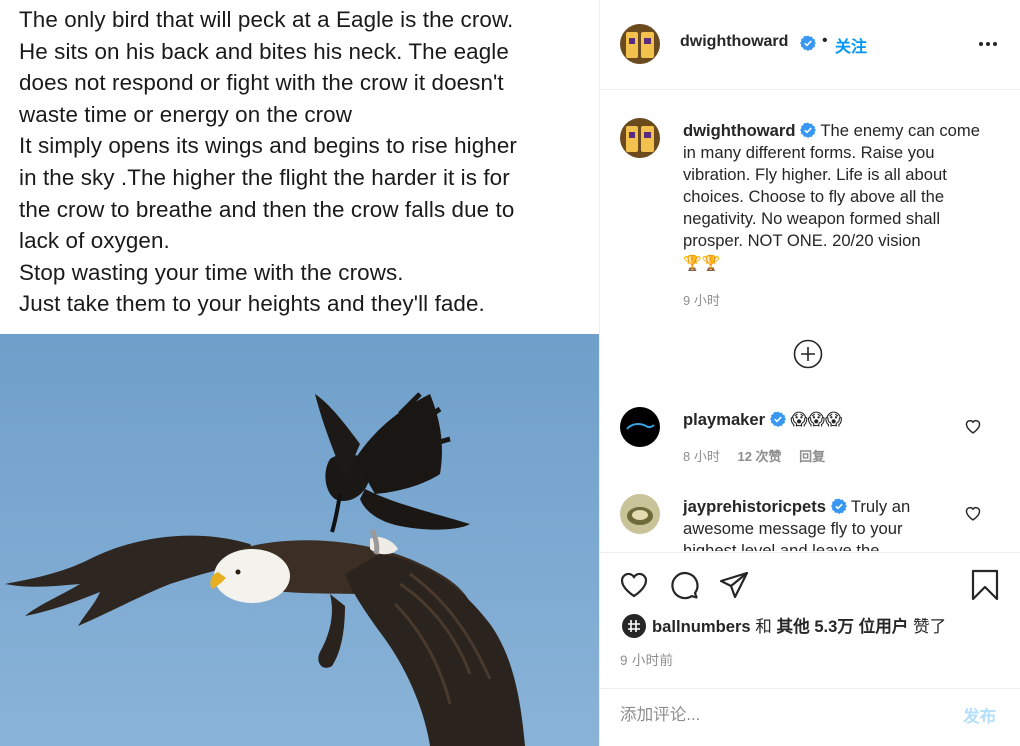 Image resolution: width=1020 pixels, height=746 pixels. What do you see at coordinates (851, 45) in the screenshot?
I see `follow-button: 关注` at bounding box center [851, 45].